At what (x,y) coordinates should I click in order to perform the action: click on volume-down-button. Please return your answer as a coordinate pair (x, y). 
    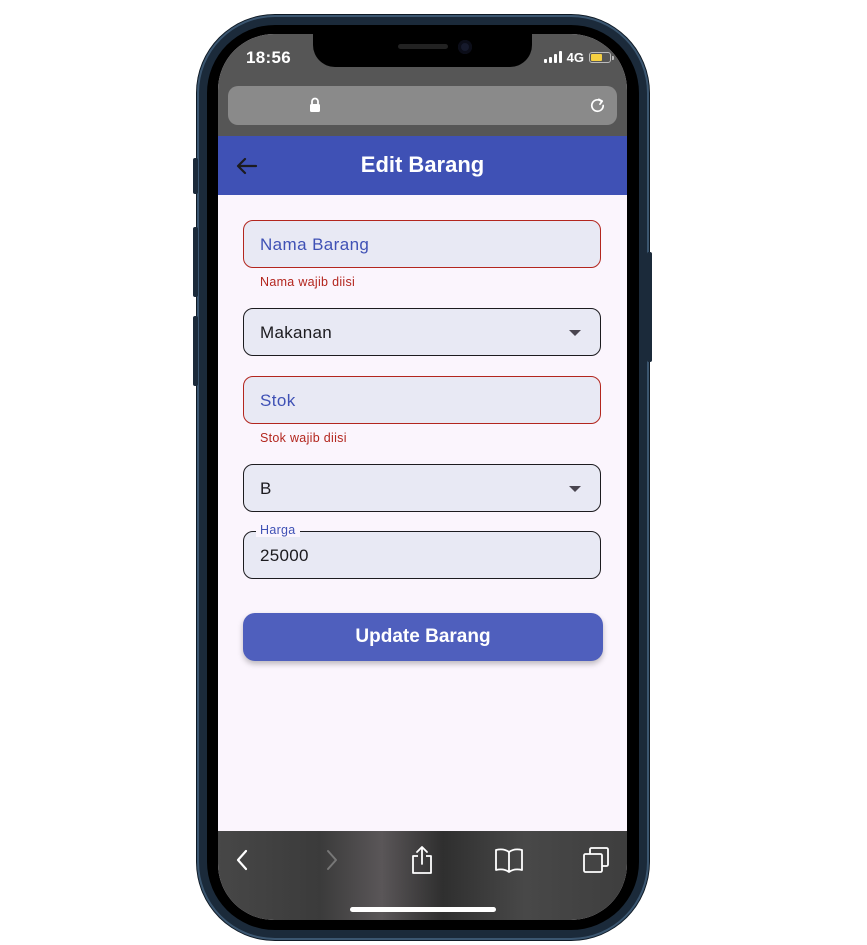
    Looking at the image, I should click on (195, 351).